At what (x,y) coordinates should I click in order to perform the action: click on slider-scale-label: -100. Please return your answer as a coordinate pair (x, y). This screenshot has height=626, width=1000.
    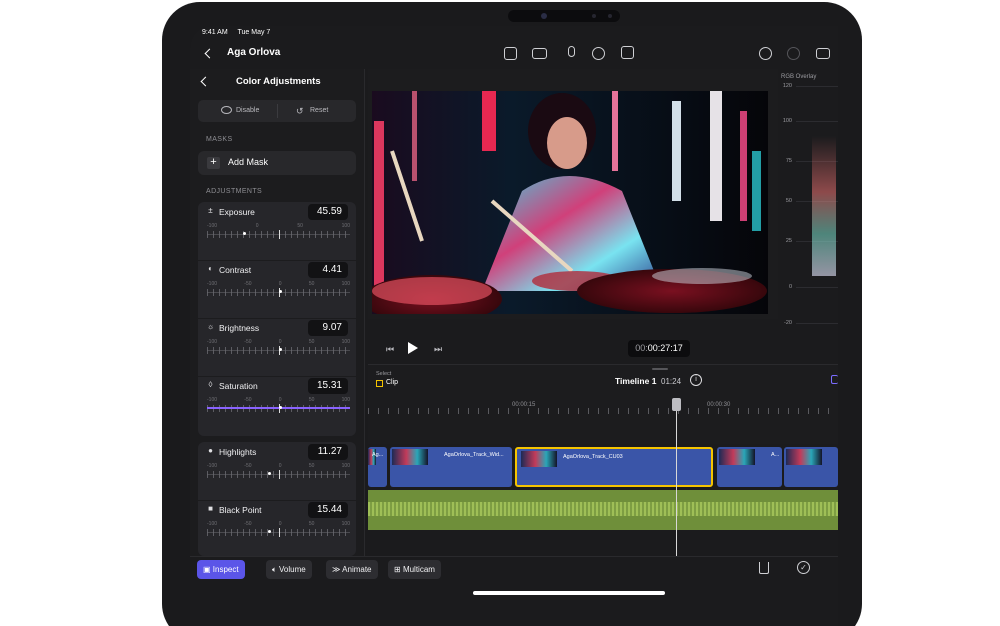
    Looking at the image, I should click on (212, 466).